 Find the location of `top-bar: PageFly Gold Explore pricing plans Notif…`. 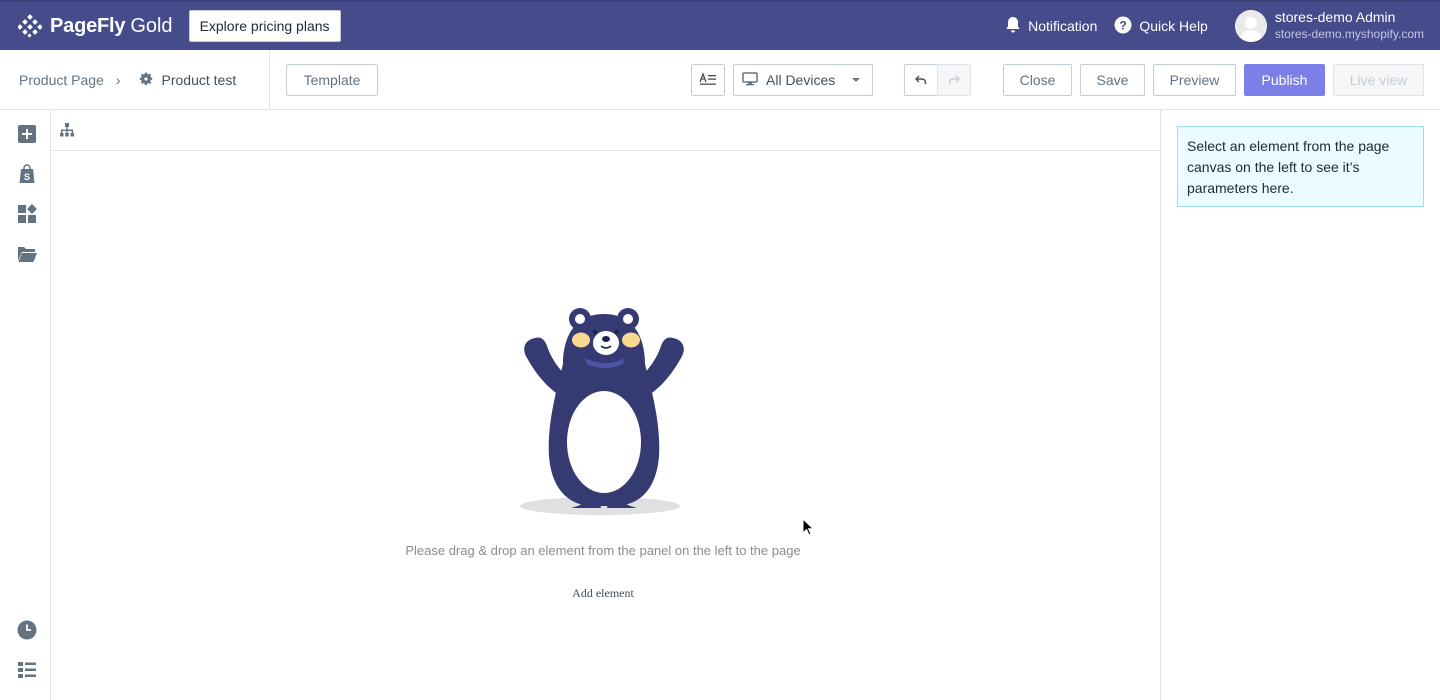

top-bar: PageFly Gold Explore pricing plans Notif… is located at coordinates (720, 25).